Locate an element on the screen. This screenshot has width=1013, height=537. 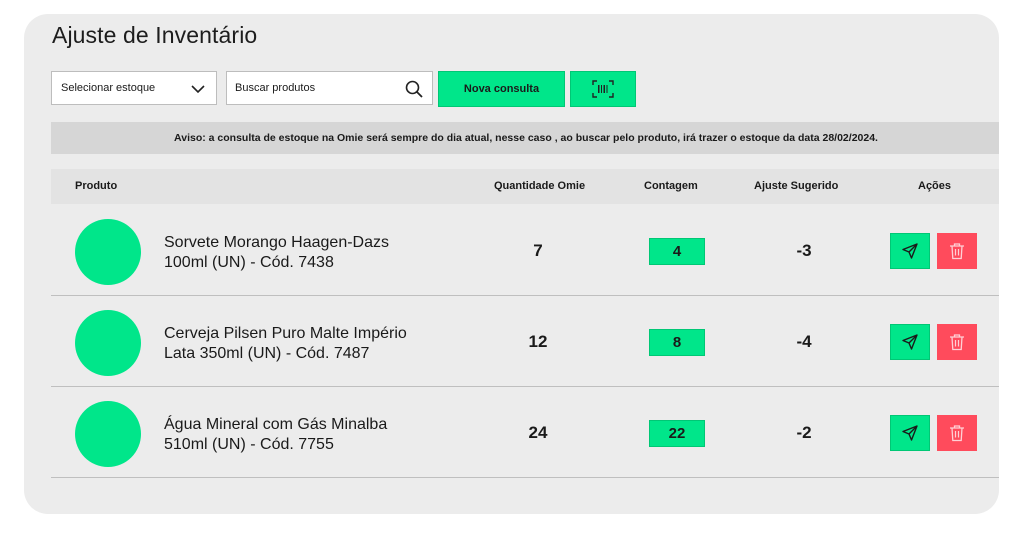
qty-omie-value: 7 is located at coordinates (538, 250).